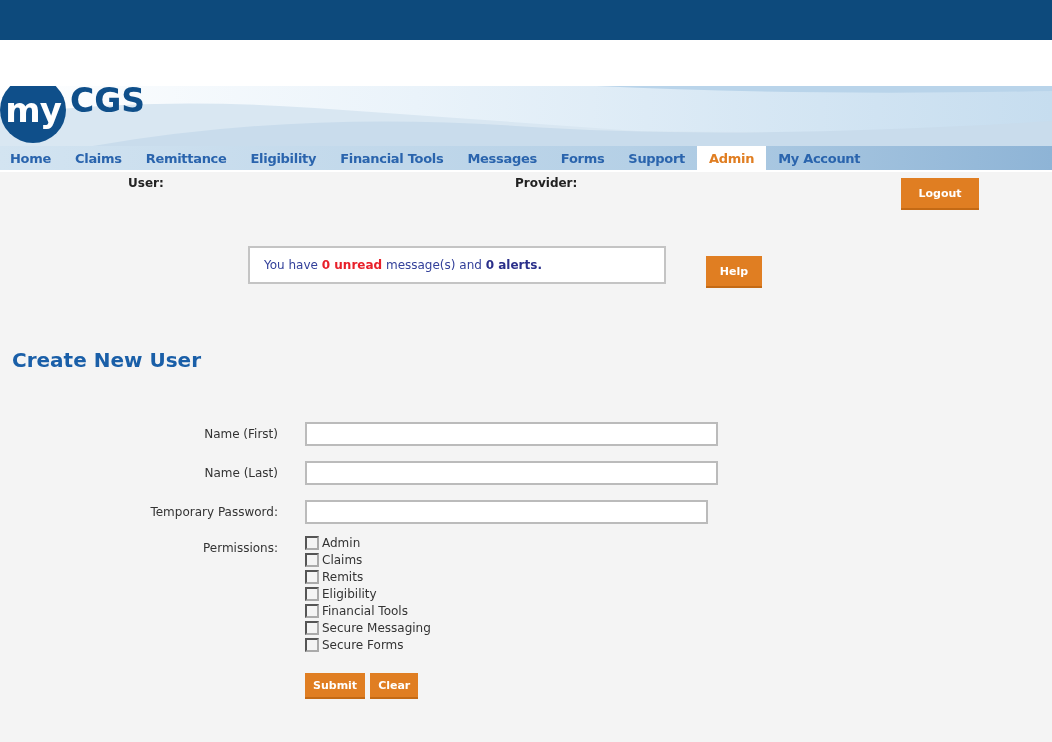  I want to click on nav-tab: Financial Tools, so click(392, 158).